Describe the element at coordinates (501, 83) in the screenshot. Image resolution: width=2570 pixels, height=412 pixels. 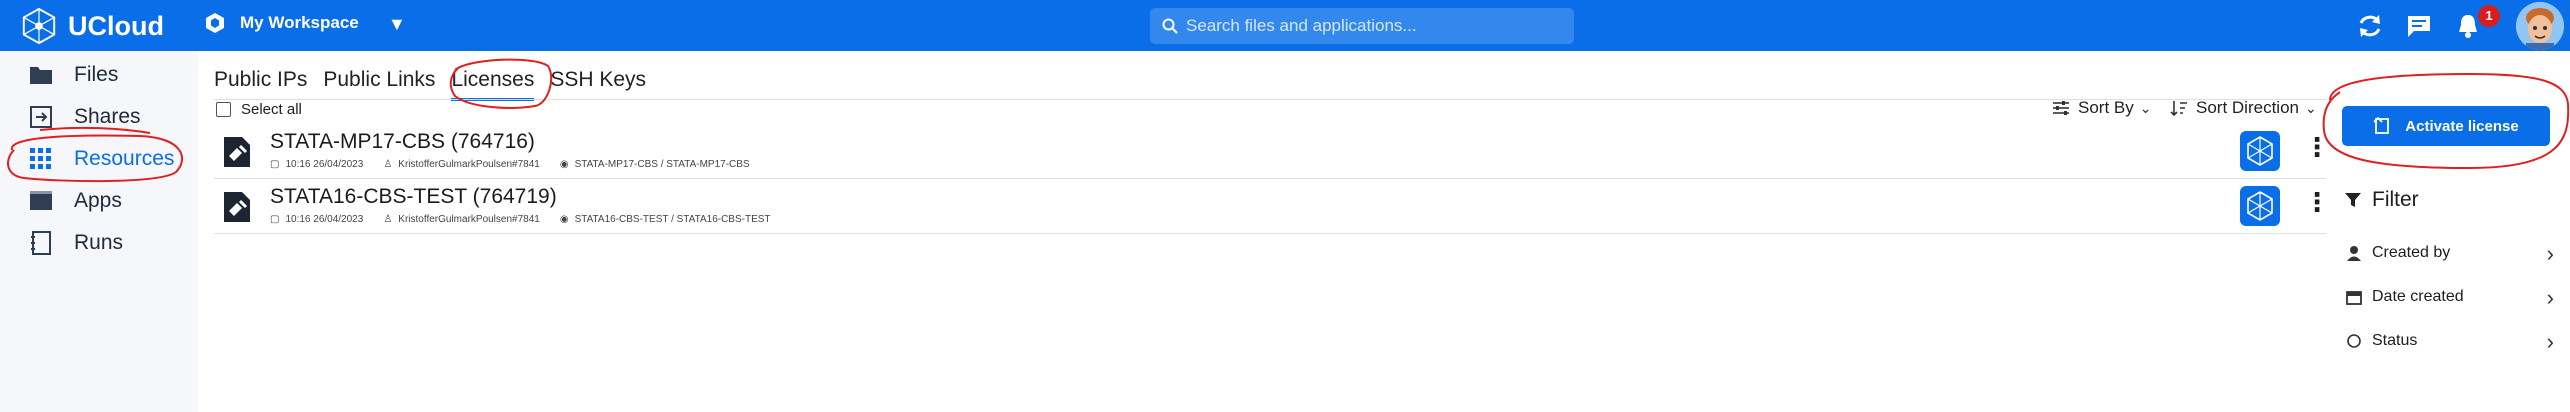
I see `annotation-circle-licenses` at that location.